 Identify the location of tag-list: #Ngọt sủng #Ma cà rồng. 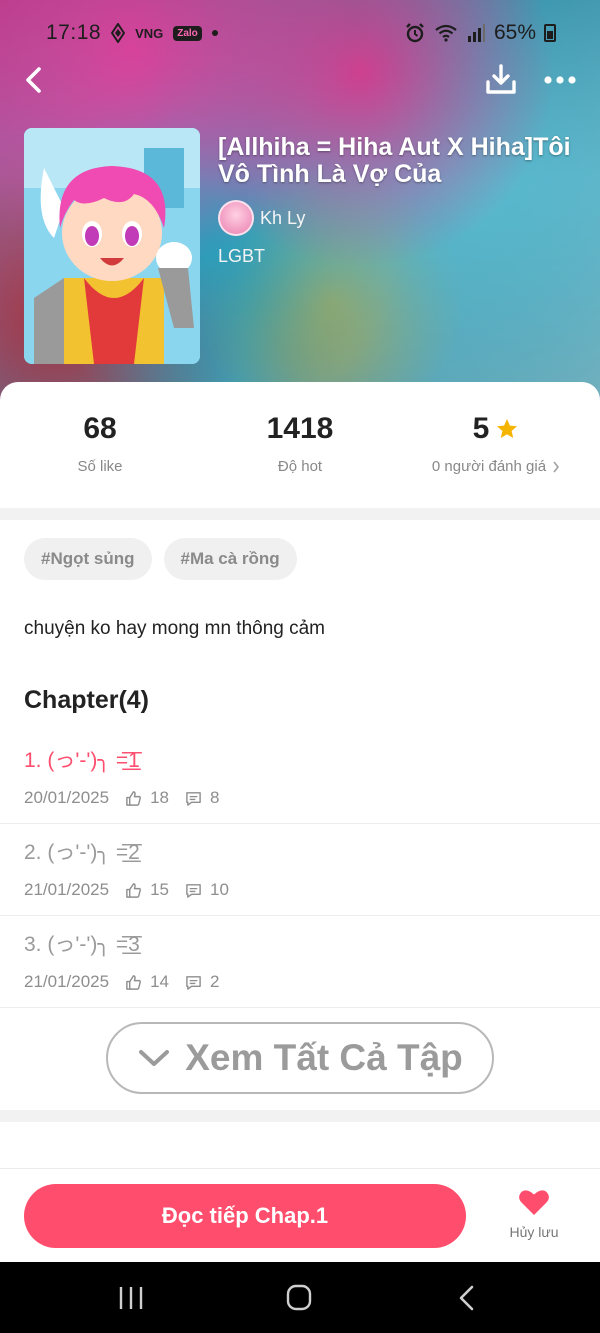
(160, 559).